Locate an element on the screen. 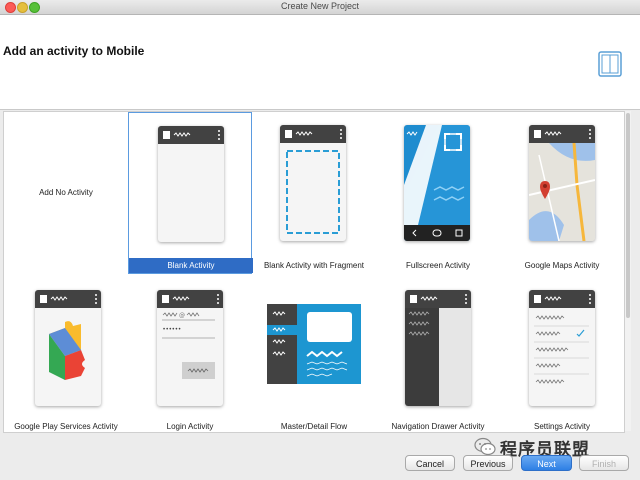  settings-preview is located at coordinates (562, 348).